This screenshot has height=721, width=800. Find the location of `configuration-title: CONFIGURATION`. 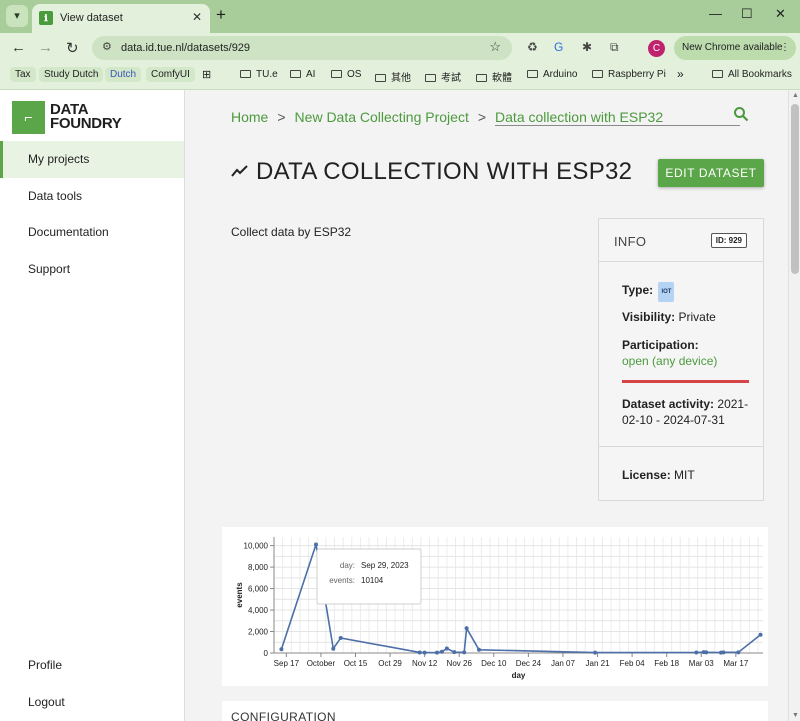

configuration-title: CONFIGURATION is located at coordinates (283, 715).